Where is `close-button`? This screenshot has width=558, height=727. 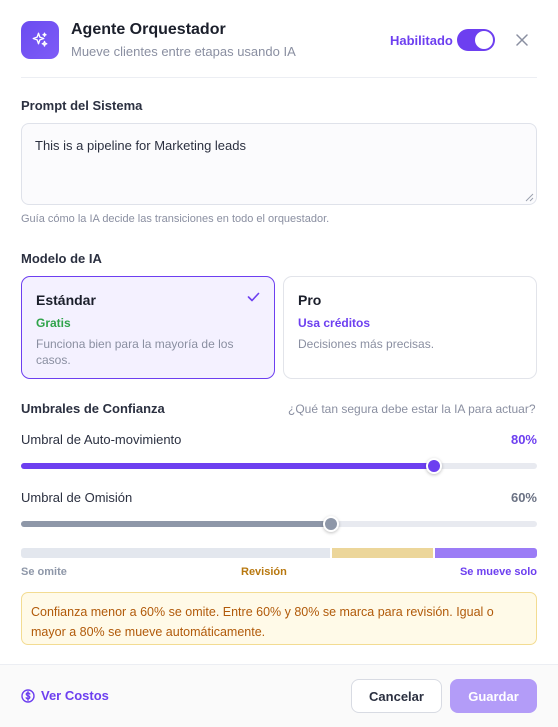
close-button is located at coordinates (522, 40).